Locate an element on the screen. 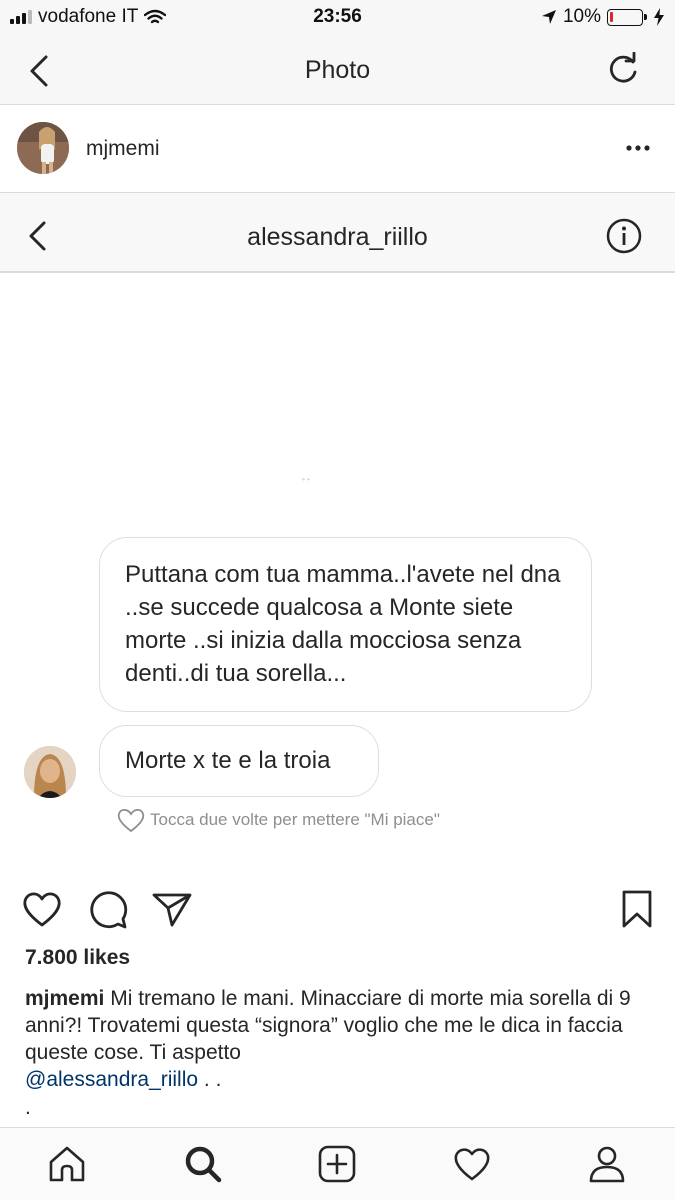  more-dots-icon is located at coordinates (638, 148).